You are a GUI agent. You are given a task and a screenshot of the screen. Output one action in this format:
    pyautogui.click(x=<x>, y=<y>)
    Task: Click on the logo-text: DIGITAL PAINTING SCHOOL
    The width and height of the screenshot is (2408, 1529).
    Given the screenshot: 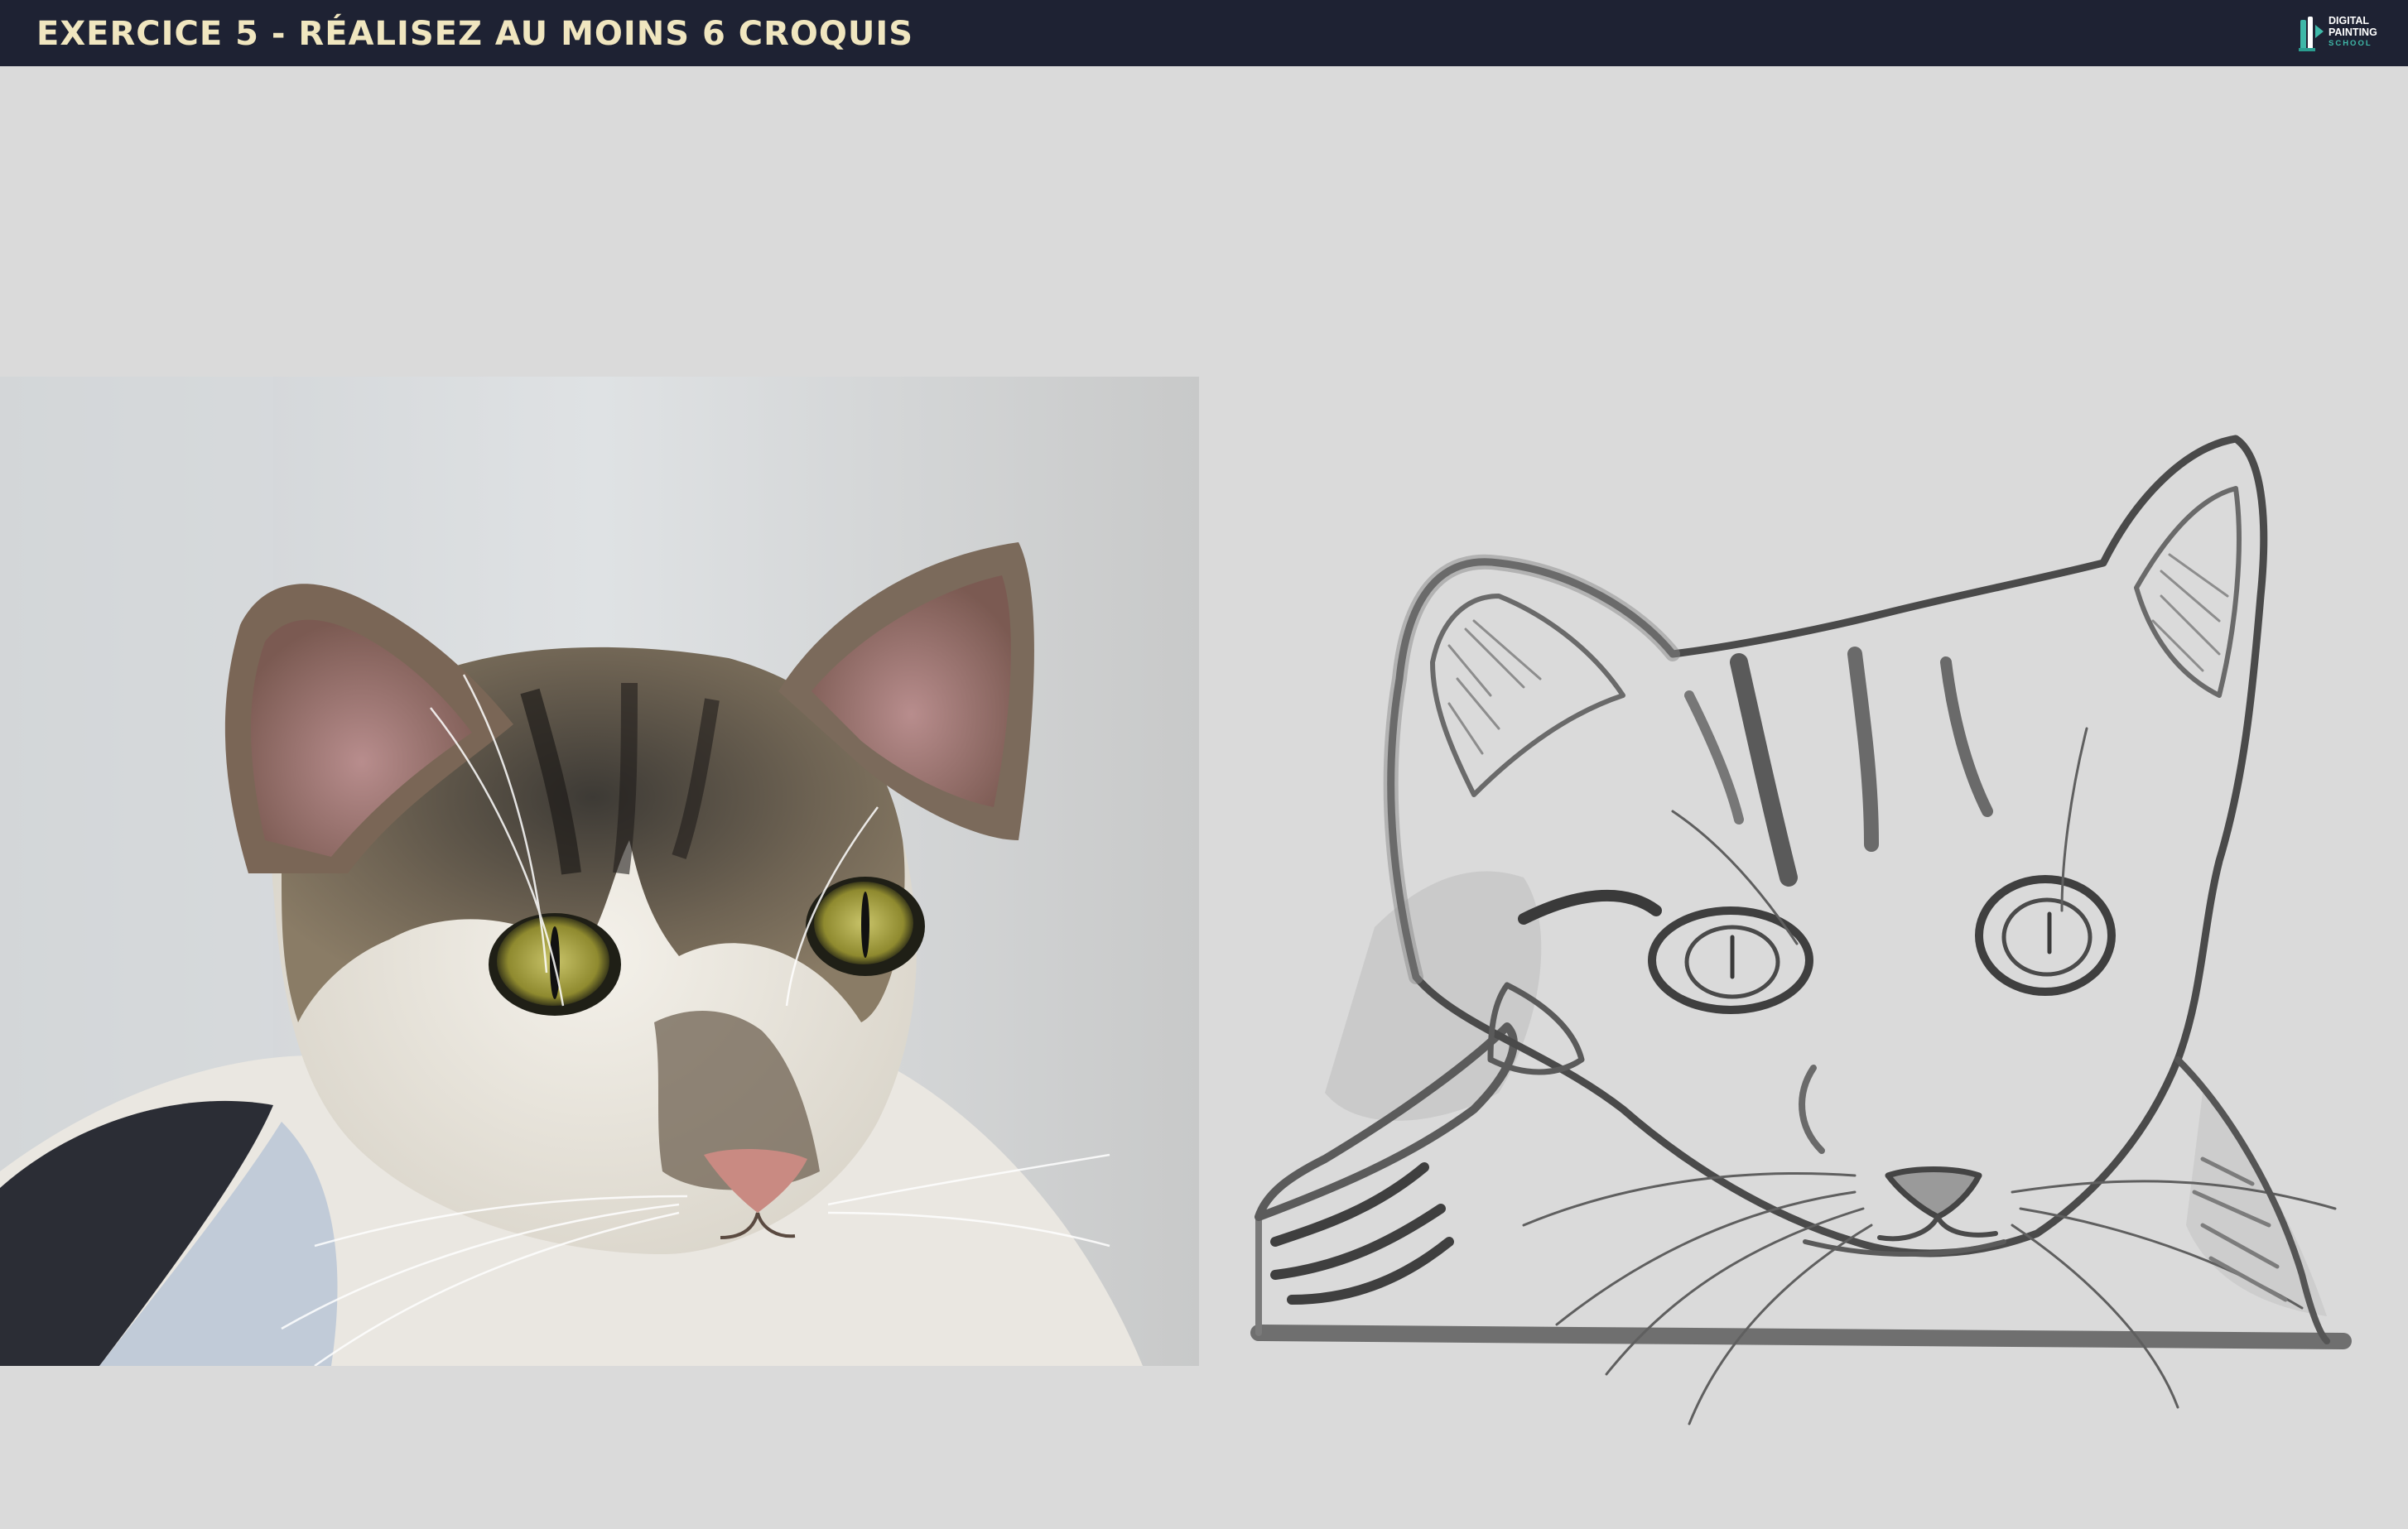 What is the action you would take?
    pyautogui.click(x=2353, y=31)
    